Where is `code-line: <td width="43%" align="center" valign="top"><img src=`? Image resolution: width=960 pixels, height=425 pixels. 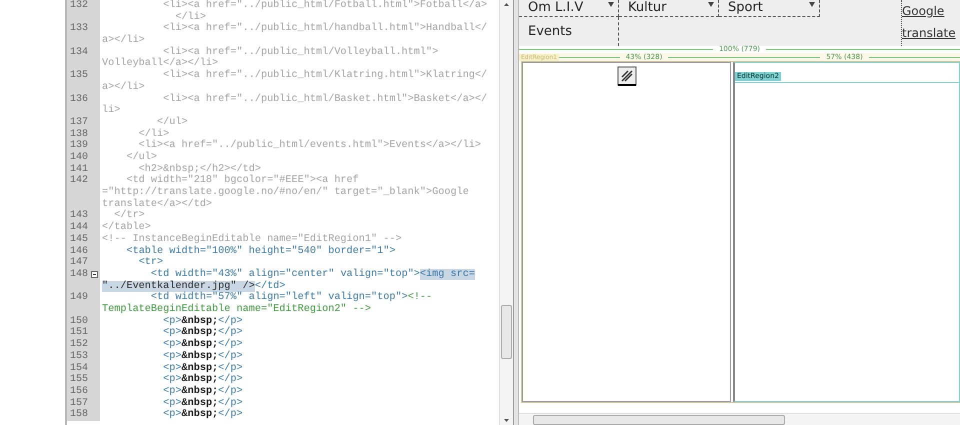
code-line: <td width="43%" align="center" valign="top"><img src= is located at coordinates (313, 274).